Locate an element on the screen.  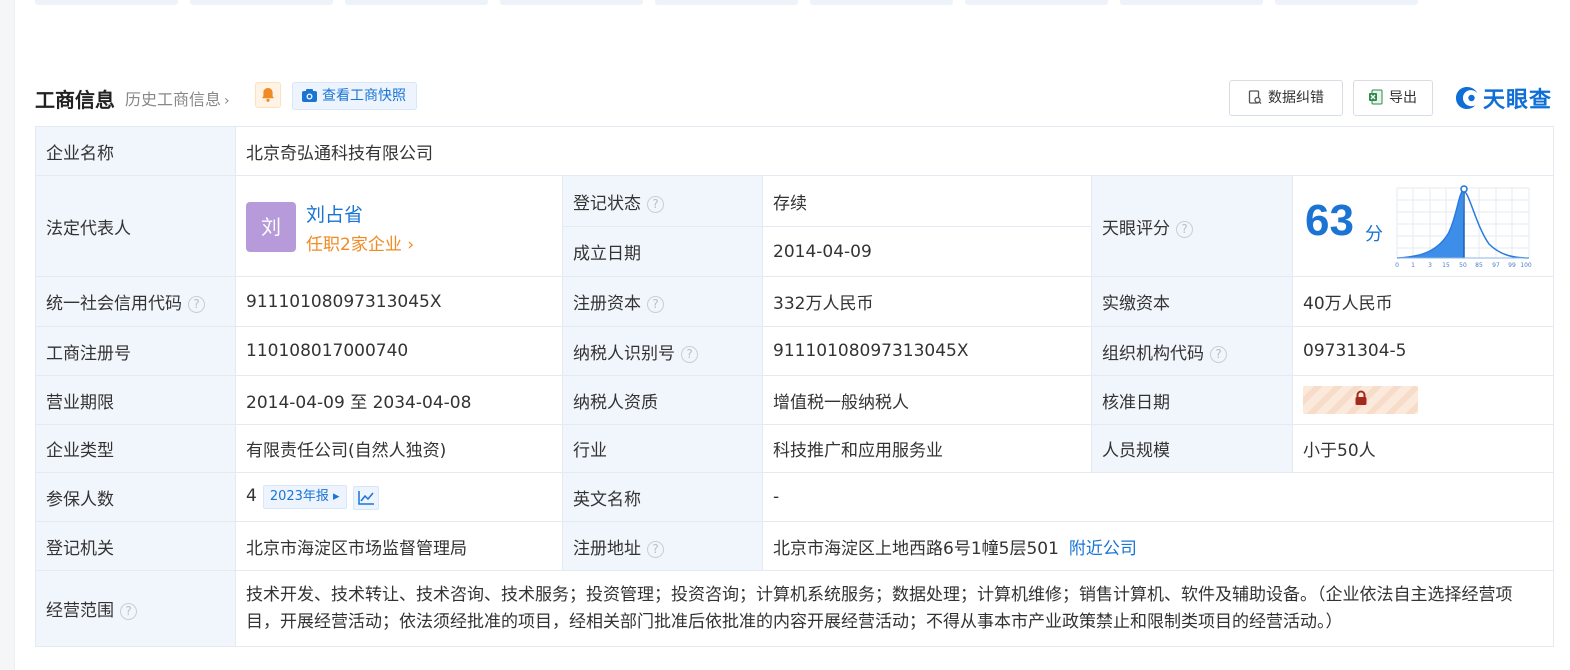
taxpayer-id-label-cell: 纳税人识别号? is located at coordinates (662, 351).